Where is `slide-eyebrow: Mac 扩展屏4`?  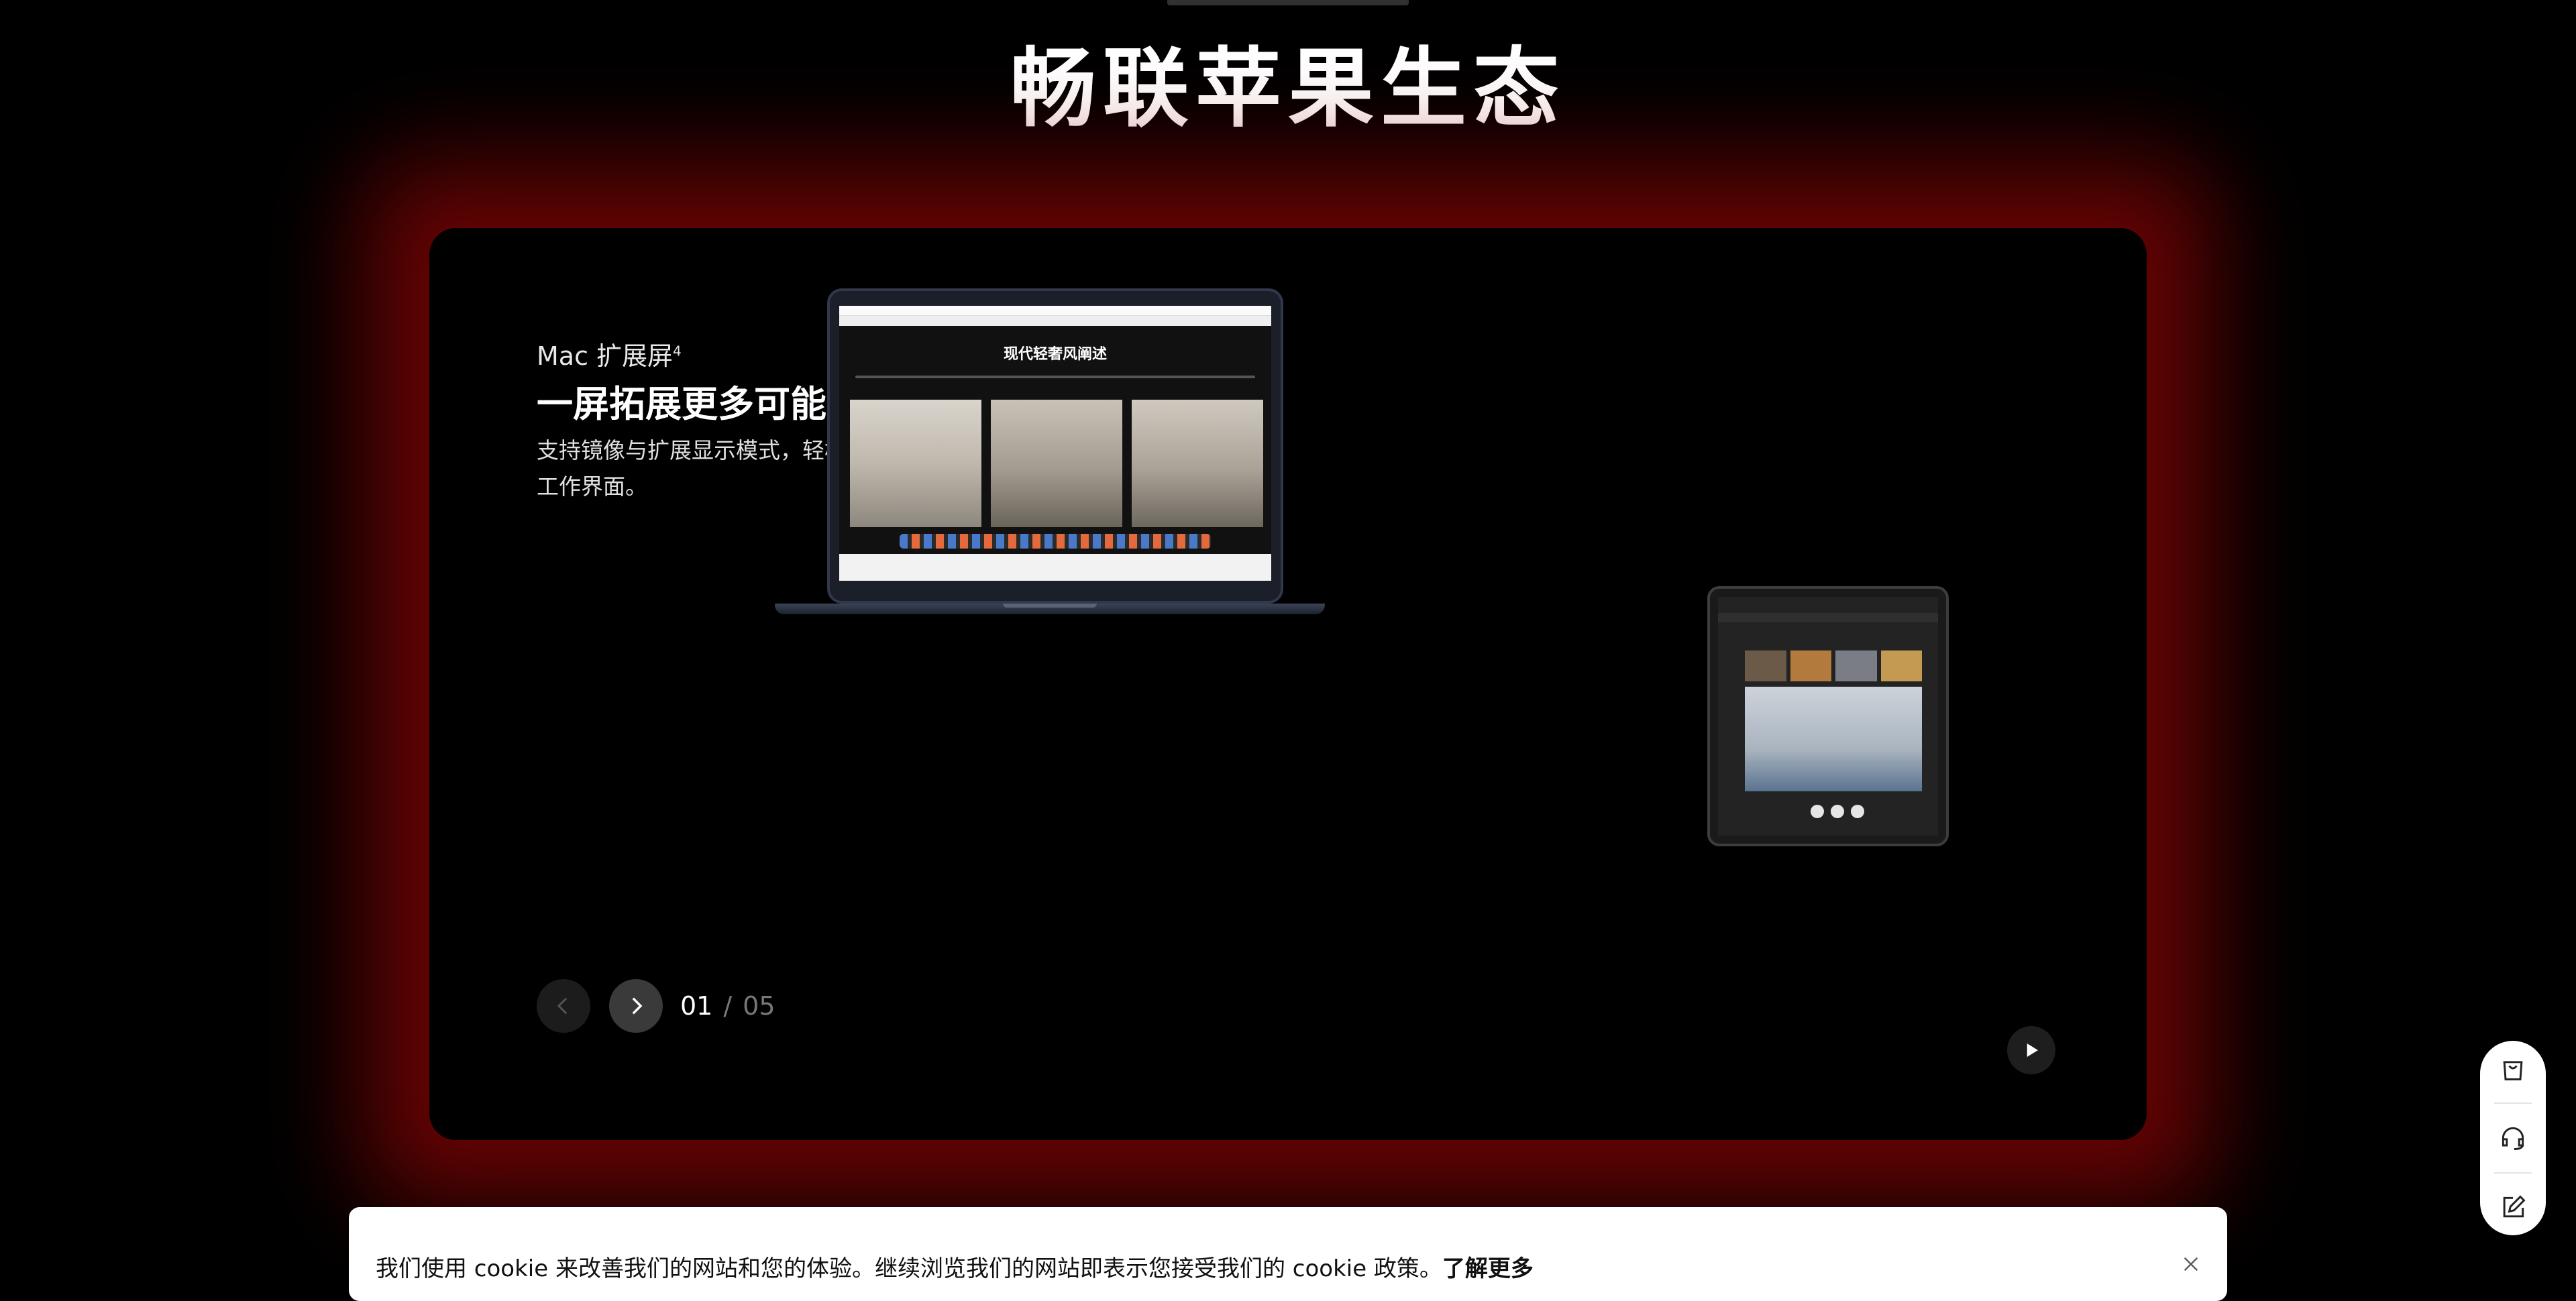
slide-eyebrow: Mac 扩展屏4 is located at coordinates (609, 353).